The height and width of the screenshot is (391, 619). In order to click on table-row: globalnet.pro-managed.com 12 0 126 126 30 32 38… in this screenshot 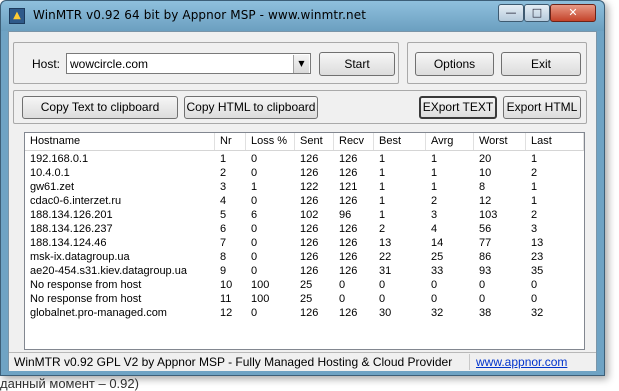, I will do `click(304, 313)`.